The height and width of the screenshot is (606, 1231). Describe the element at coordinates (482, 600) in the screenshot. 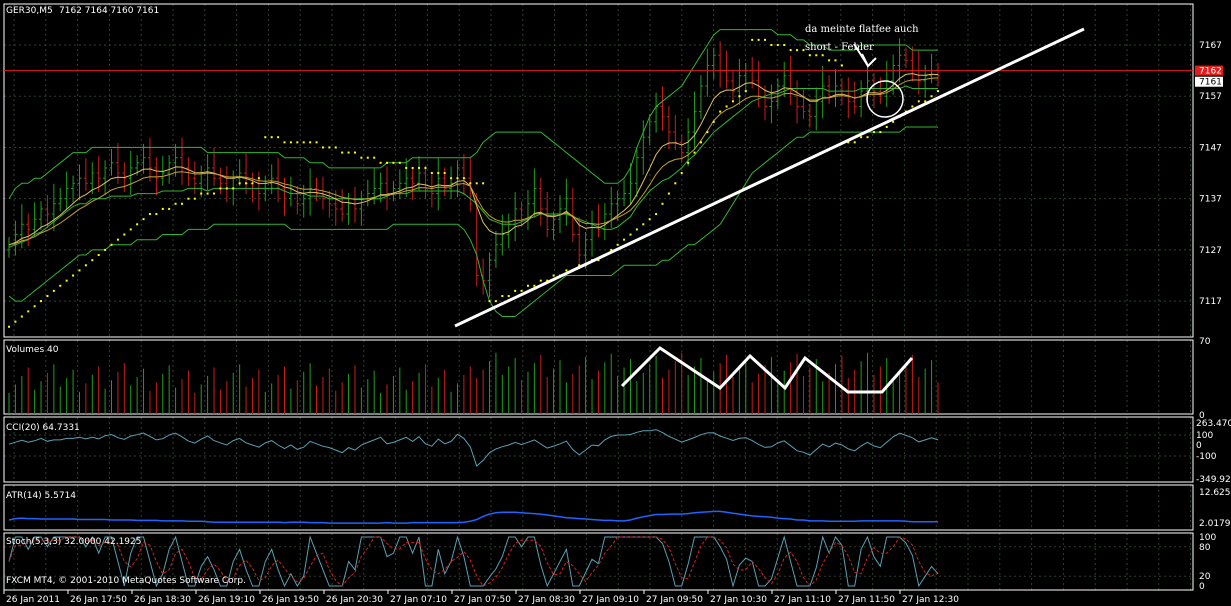

I see `x-tick-label: 27 Jan 07:50` at that location.